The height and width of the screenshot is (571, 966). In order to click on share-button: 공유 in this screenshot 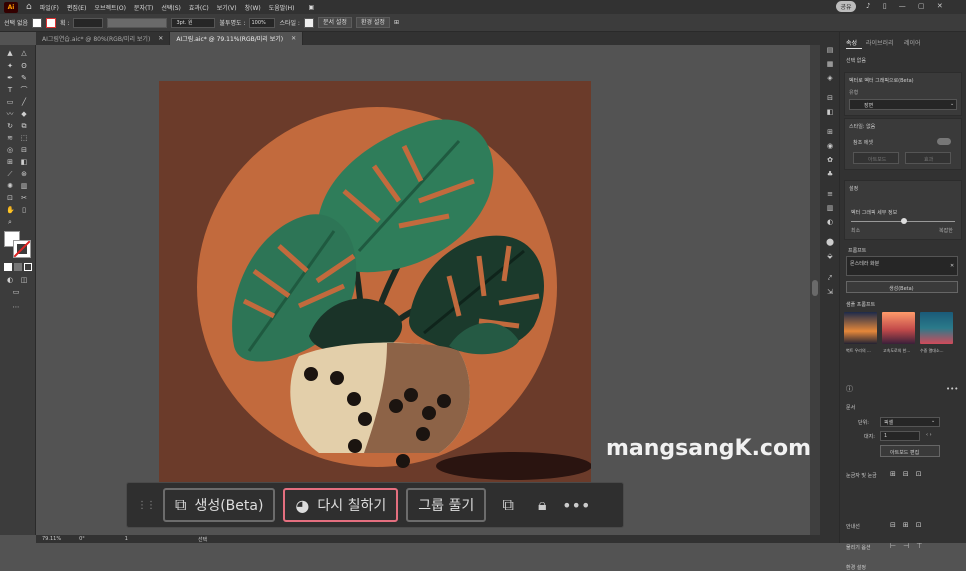, I will do `click(846, 6)`.